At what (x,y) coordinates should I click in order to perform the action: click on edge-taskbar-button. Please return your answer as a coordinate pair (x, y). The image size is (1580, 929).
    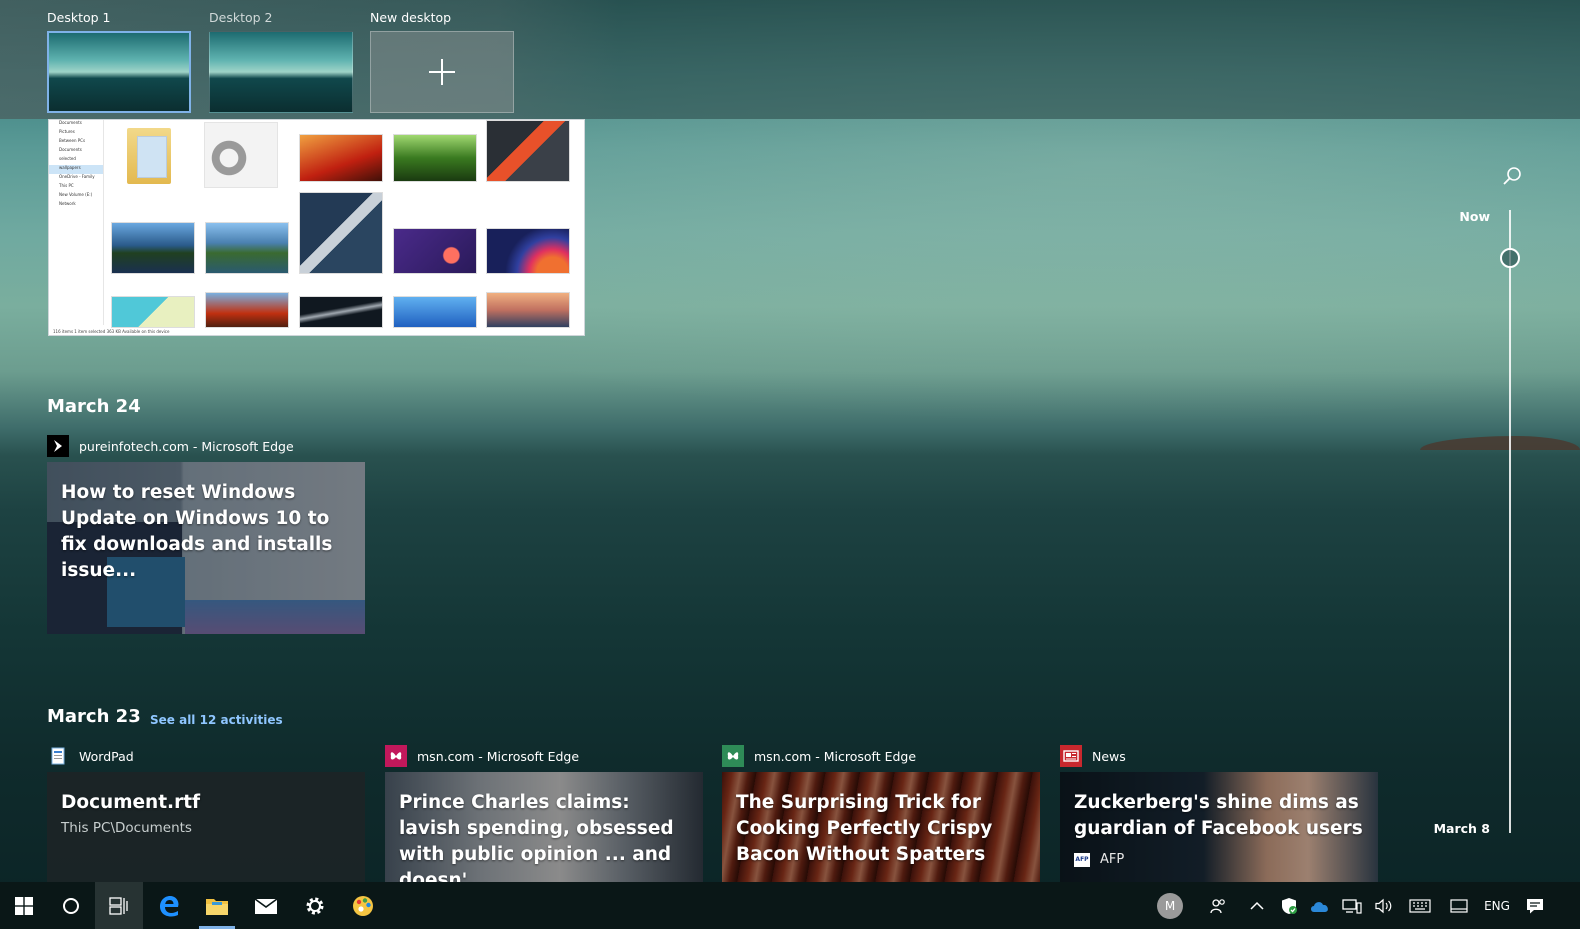
    Looking at the image, I should click on (169, 905).